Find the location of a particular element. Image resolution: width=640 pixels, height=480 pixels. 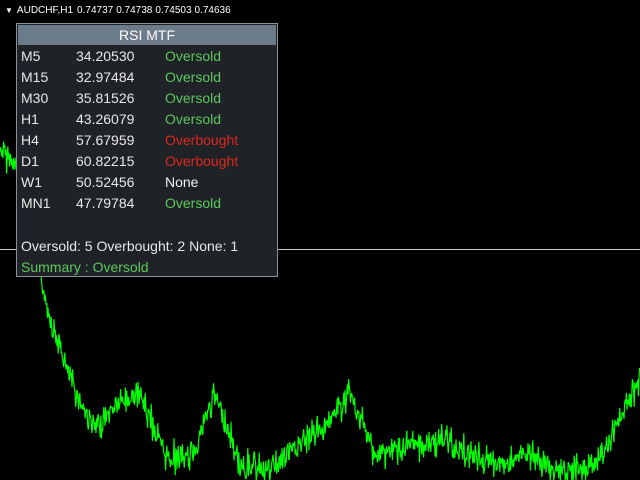

timeframe-label: M5 is located at coordinates (31, 56).